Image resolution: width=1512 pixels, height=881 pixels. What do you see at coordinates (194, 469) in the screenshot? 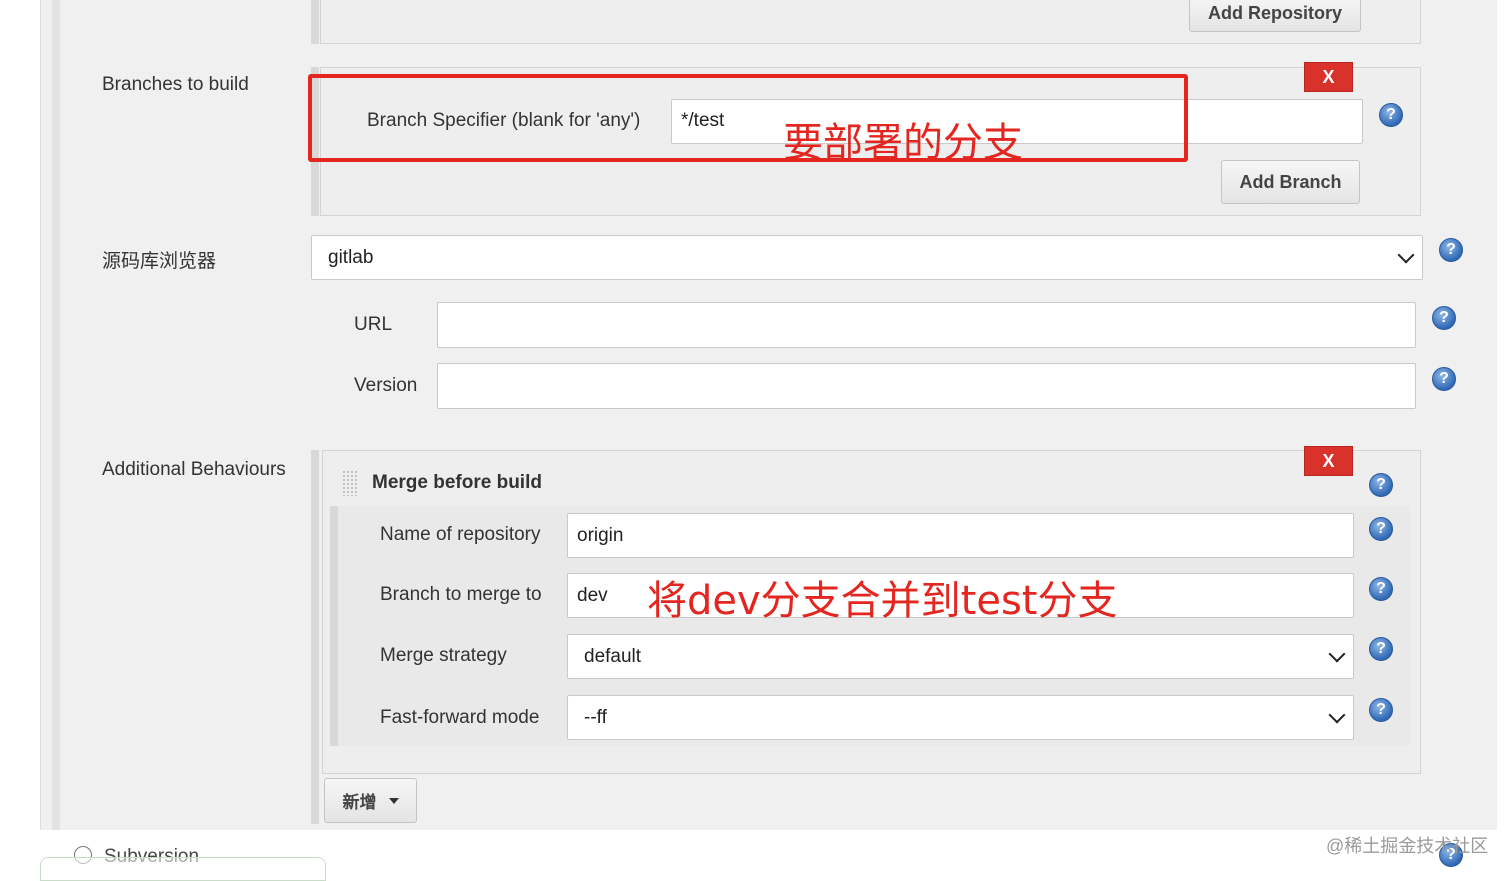
I see `behaviours-section-label: Additional Behaviours` at bounding box center [194, 469].